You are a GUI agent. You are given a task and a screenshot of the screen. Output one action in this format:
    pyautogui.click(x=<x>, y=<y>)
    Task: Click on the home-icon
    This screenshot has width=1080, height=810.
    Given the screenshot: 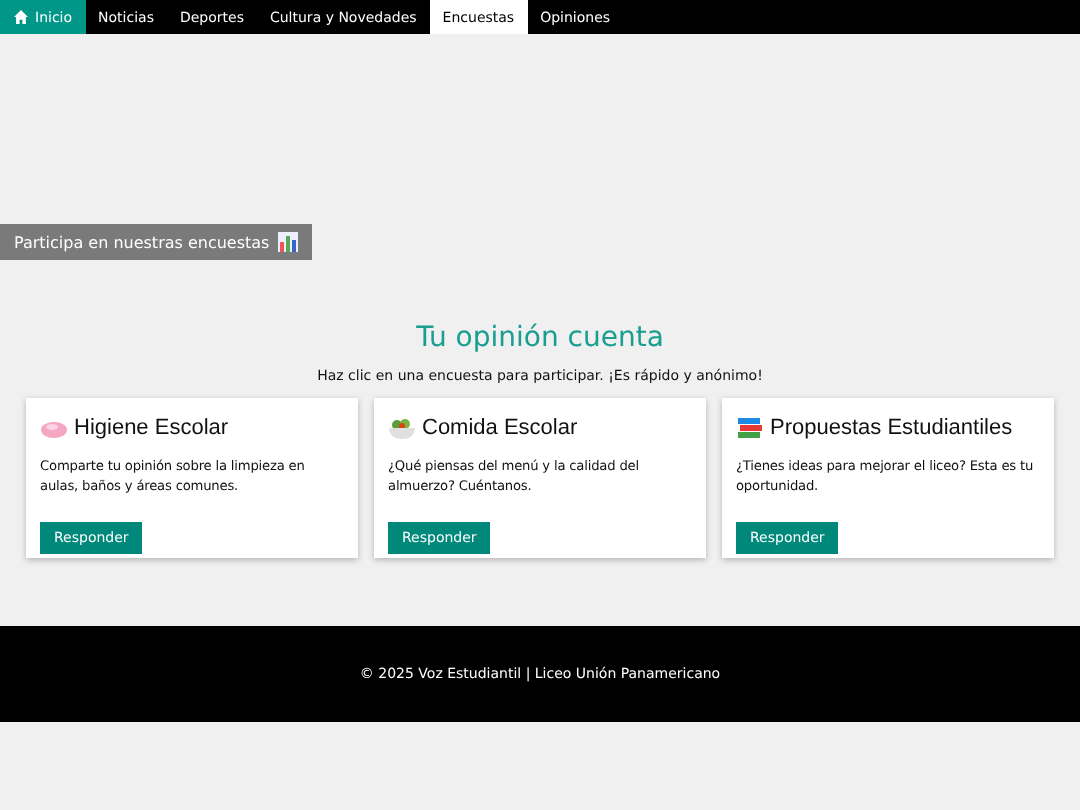 What is the action you would take?
    pyautogui.click(x=20, y=17)
    